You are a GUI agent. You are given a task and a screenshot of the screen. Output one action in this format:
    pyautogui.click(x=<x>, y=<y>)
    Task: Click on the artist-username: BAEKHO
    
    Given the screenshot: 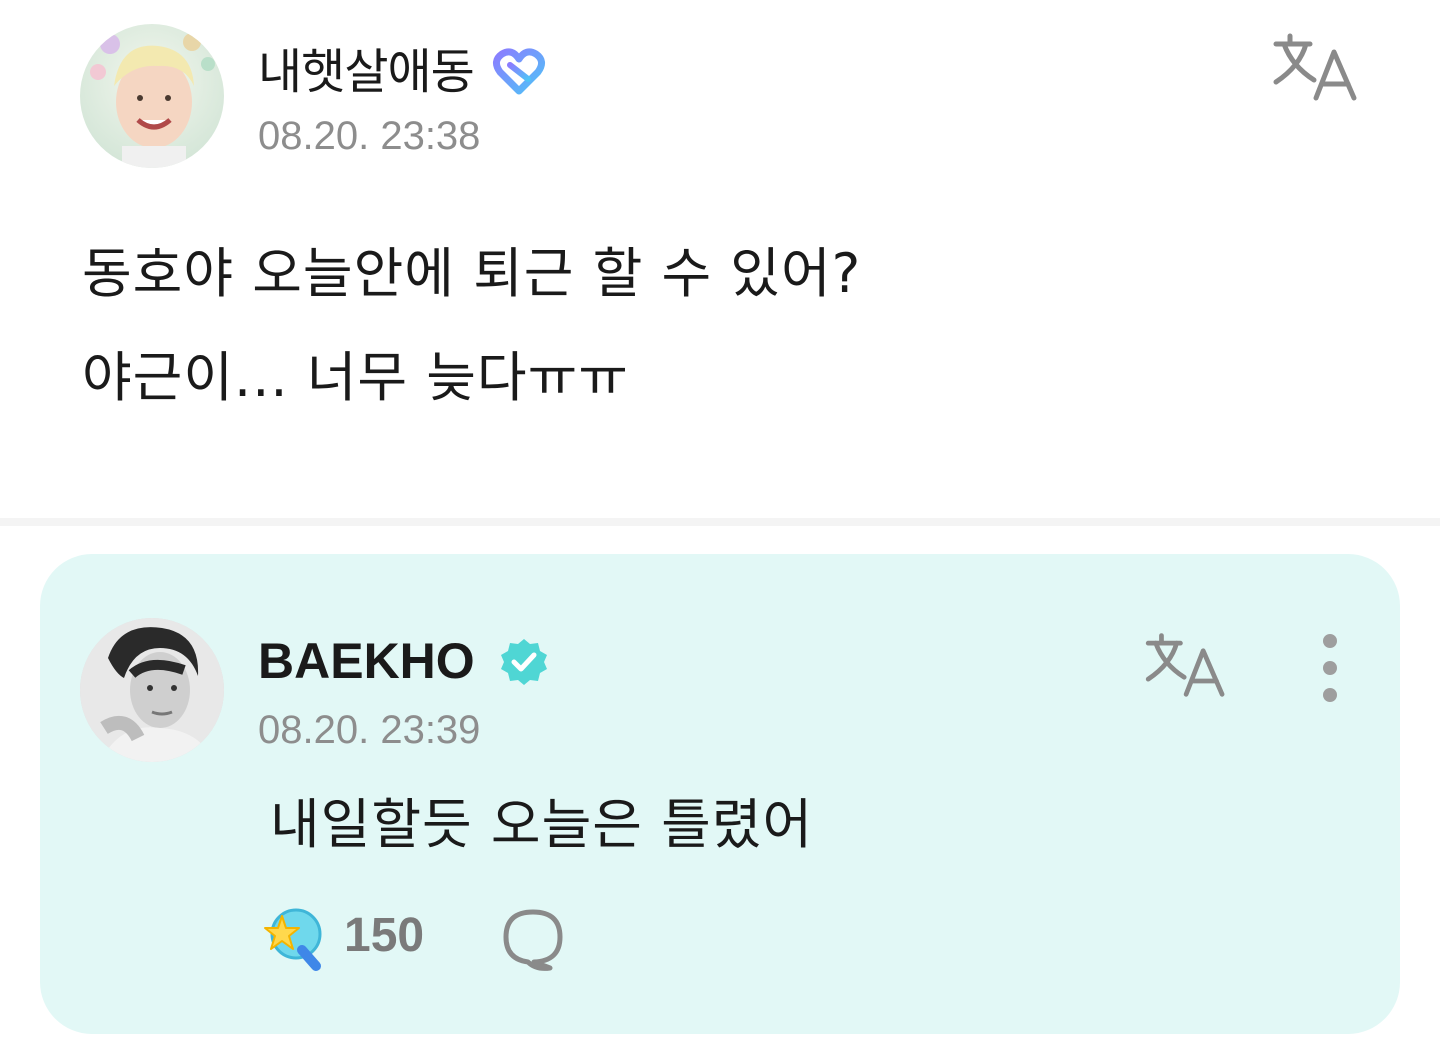 What is the action you would take?
    pyautogui.click(x=403, y=661)
    